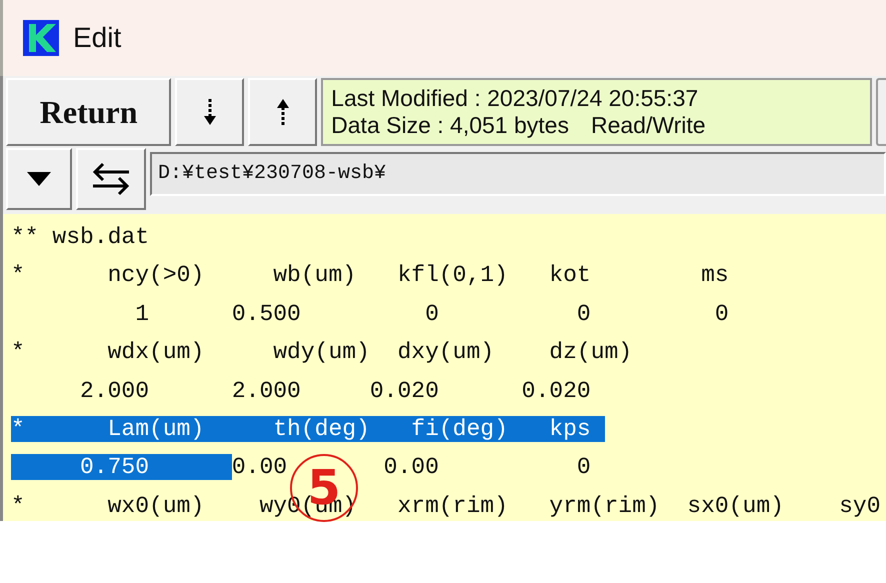  I want to click on down-triangle-icon, so click(39, 179).